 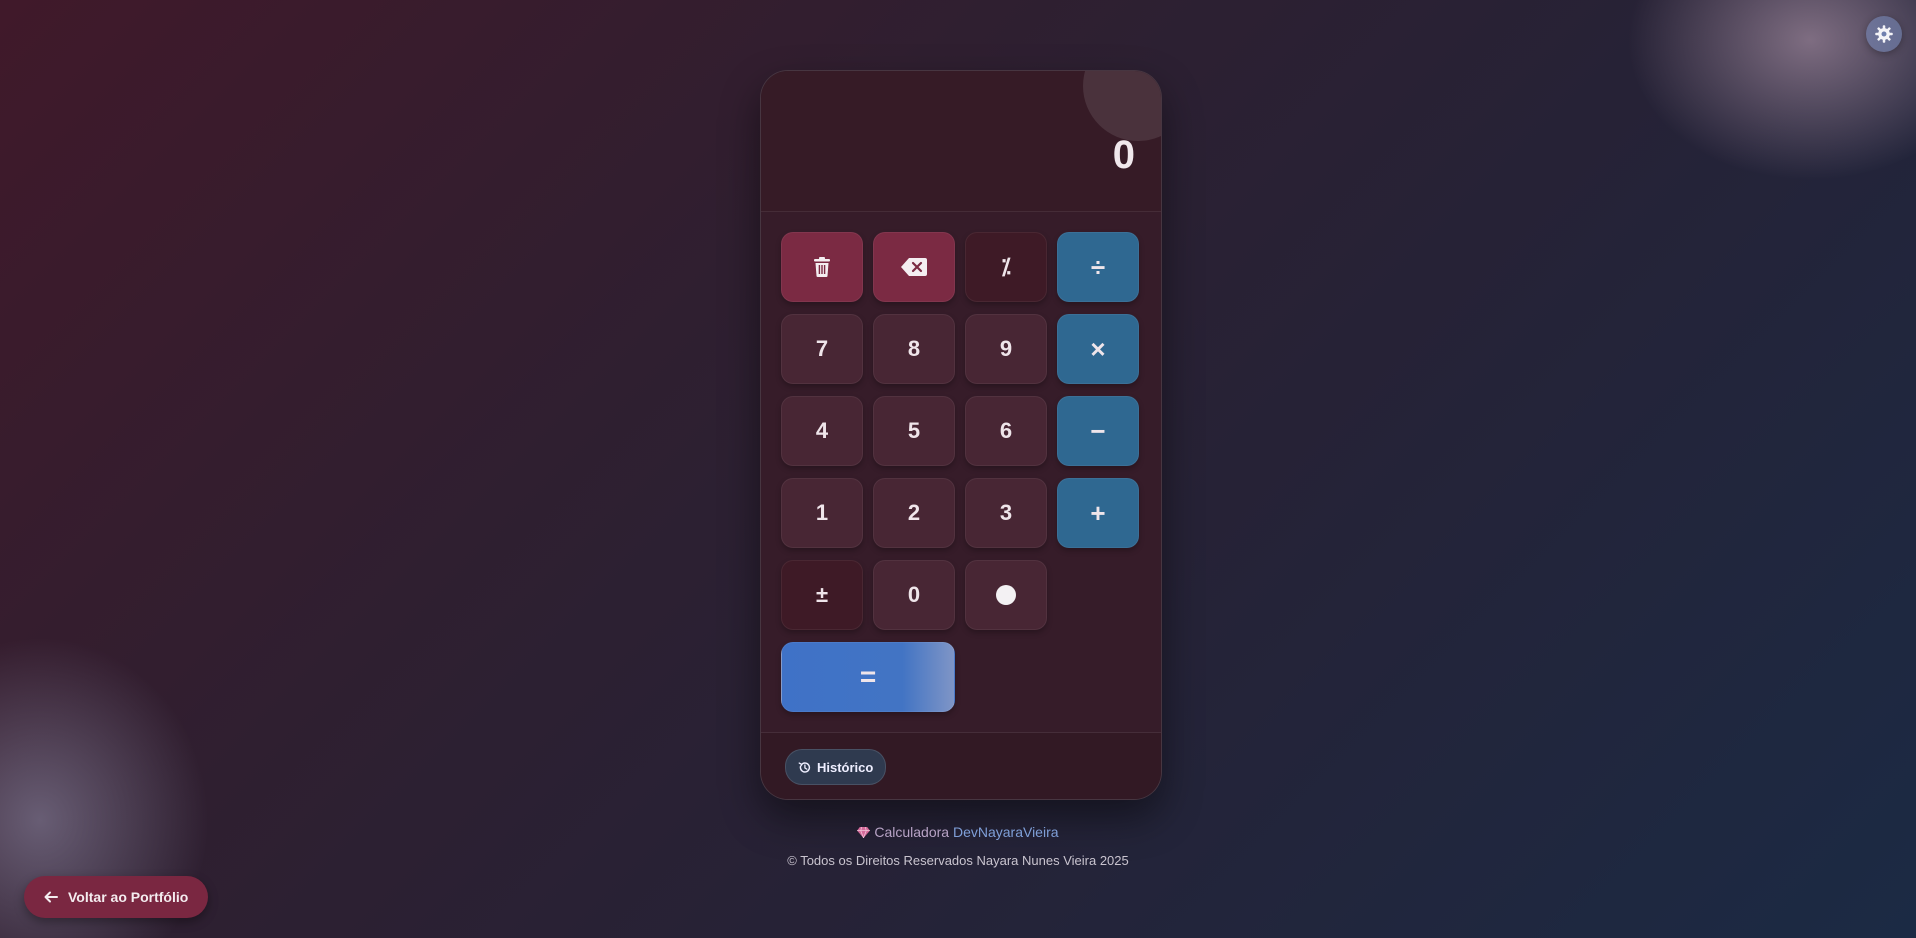 What do you see at coordinates (1006, 267) in the screenshot?
I see `percent-button: ⁒` at bounding box center [1006, 267].